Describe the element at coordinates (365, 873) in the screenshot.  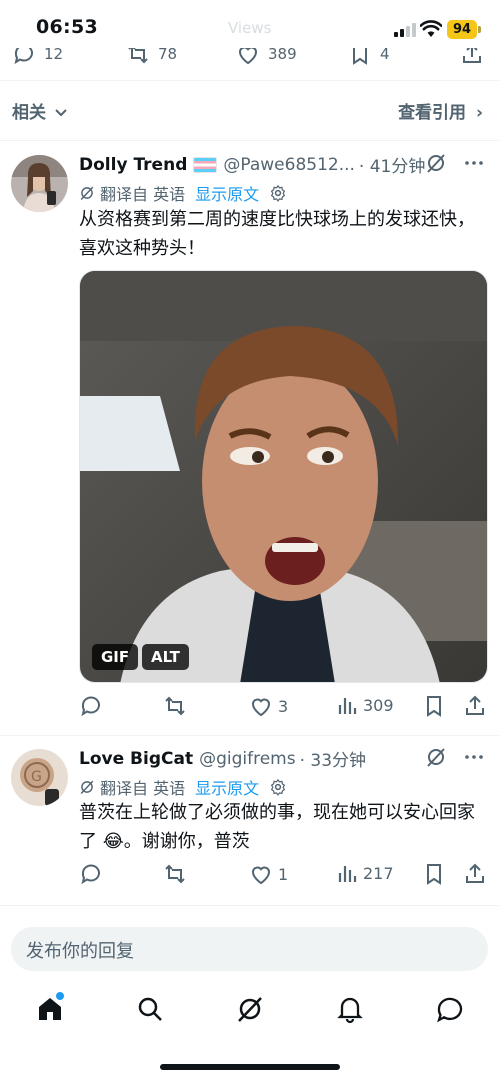
I see `views-button: 217` at that location.